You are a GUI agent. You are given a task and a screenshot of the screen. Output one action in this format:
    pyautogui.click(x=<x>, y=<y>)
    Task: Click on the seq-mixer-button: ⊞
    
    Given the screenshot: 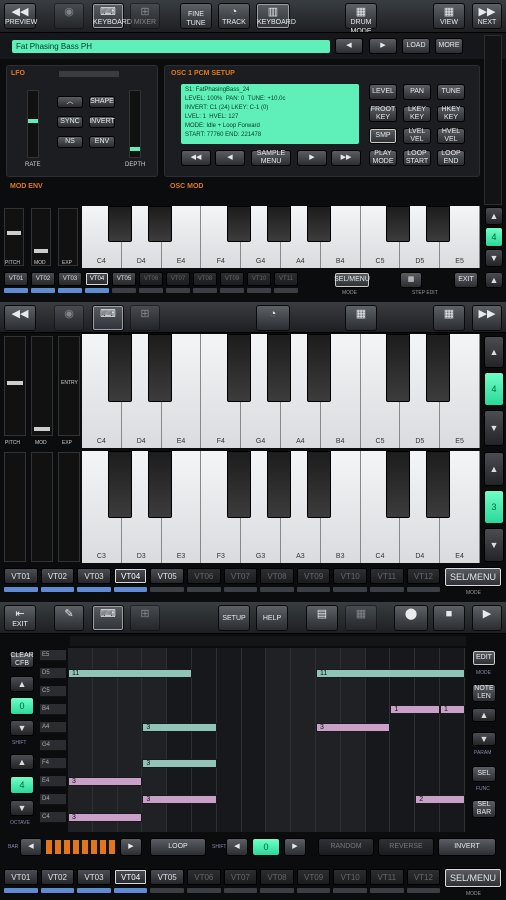 What is the action you would take?
    pyautogui.click(x=145, y=618)
    